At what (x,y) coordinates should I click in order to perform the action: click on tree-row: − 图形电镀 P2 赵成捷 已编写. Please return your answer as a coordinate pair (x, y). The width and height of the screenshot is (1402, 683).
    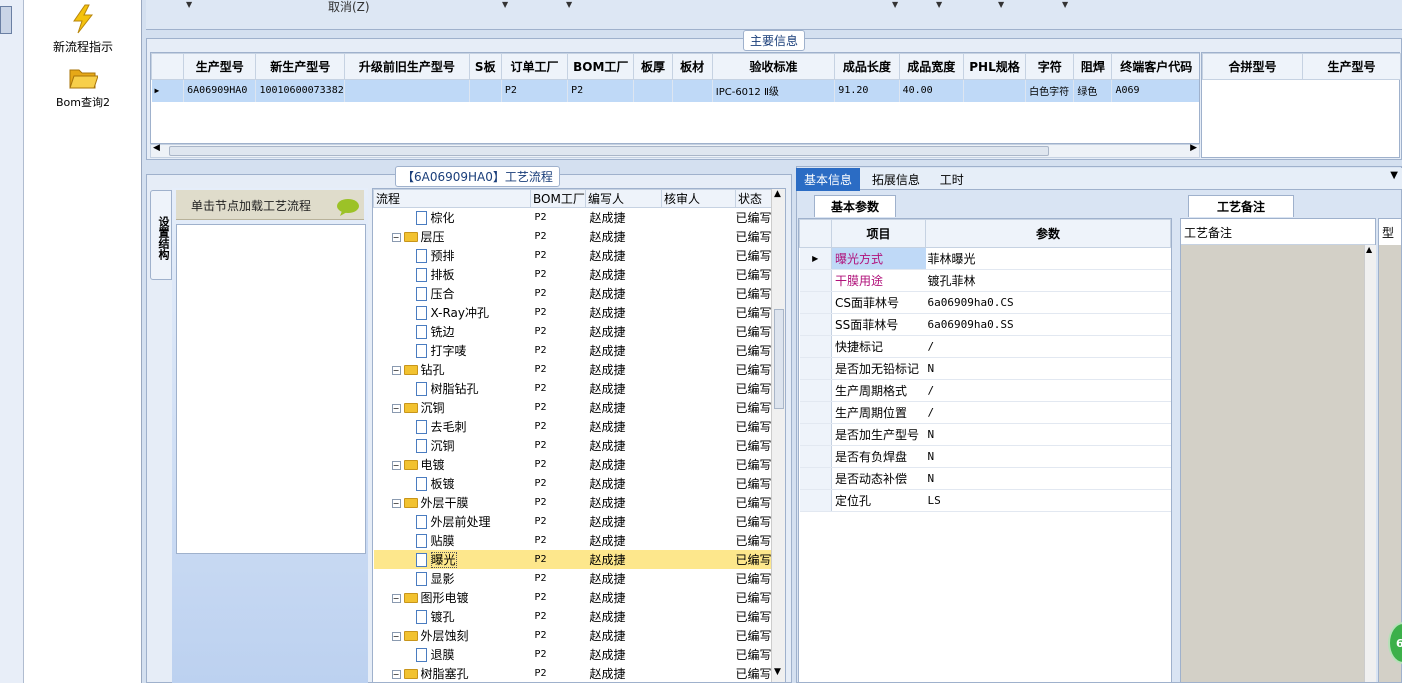
    Looking at the image, I should click on (574, 597).